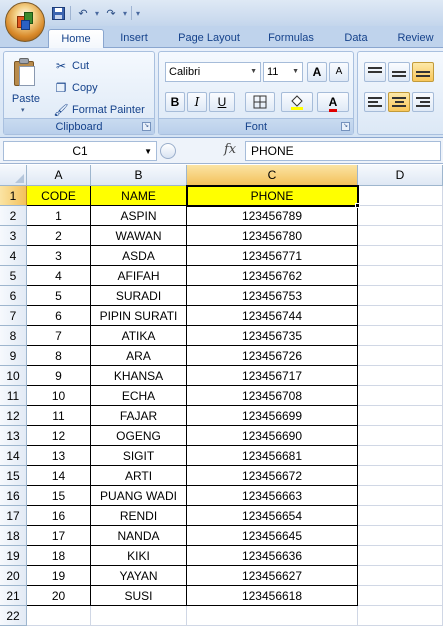 The image size is (443, 627). What do you see at coordinates (139, 256) in the screenshot?
I see `table-cell: ASDA` at bounding box center [139, 256].